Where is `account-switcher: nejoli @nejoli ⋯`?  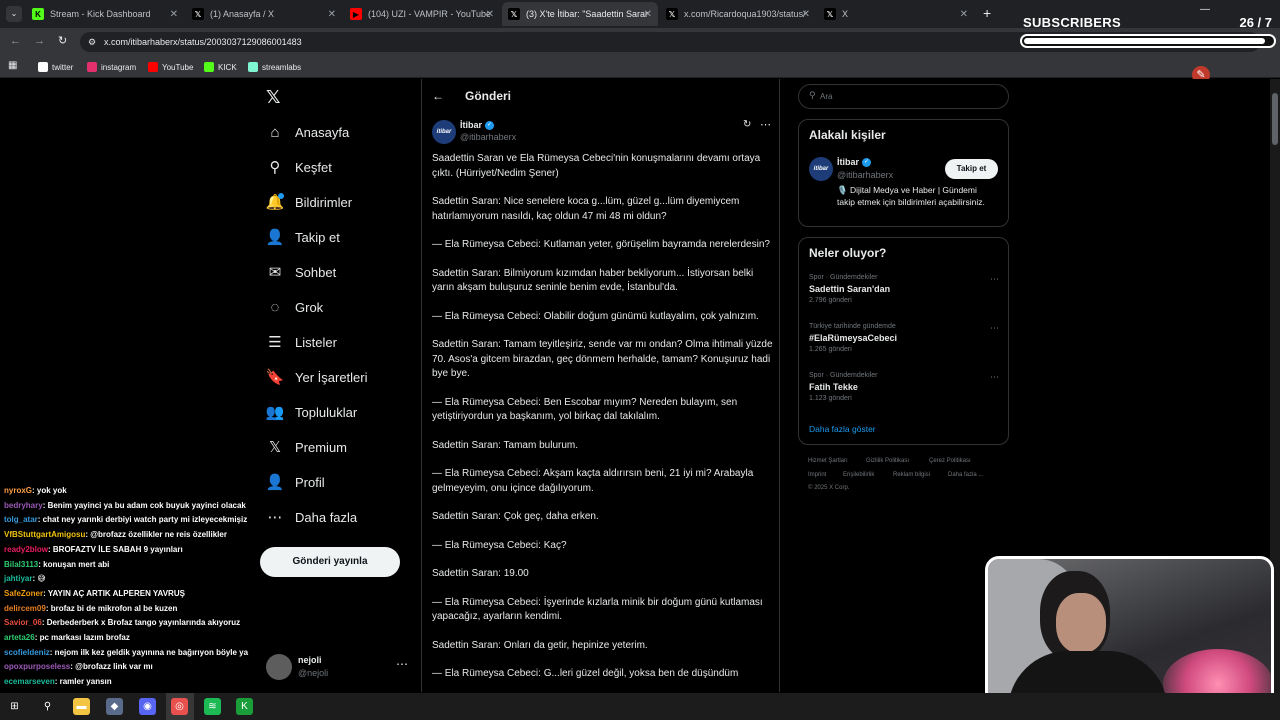 account-switcher: nejoli @nejoli ⋯ is located at coordinates (338, 667).